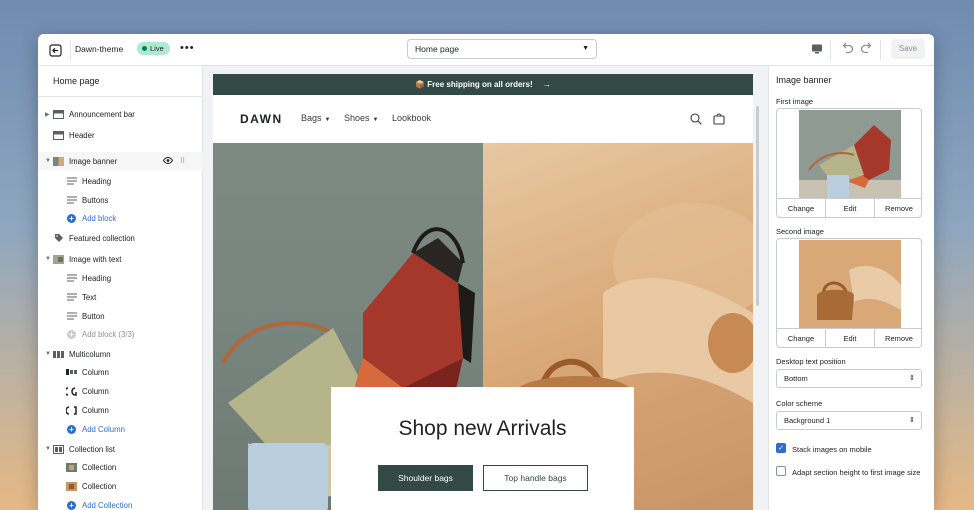 The width and height of the screenshot is (974, 510). Describe the element at coordinates (482, 428) in the screenshot. I see `banner-heading: Shop new Arrivals` at that location.